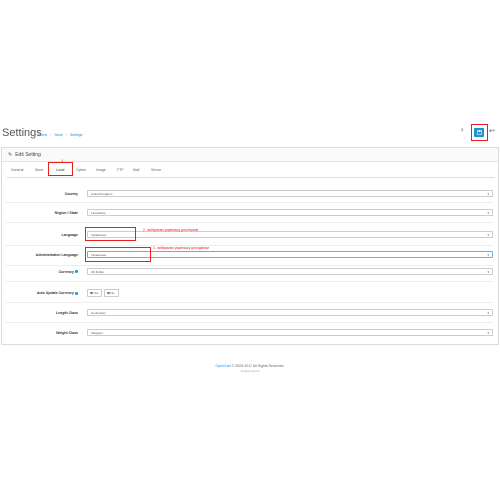 This screenshot has height=500, width=500. What do you see at coordinates (81, 170) in the screenshot?
I see `tab-option: Option` at bounding box center [81, 170].